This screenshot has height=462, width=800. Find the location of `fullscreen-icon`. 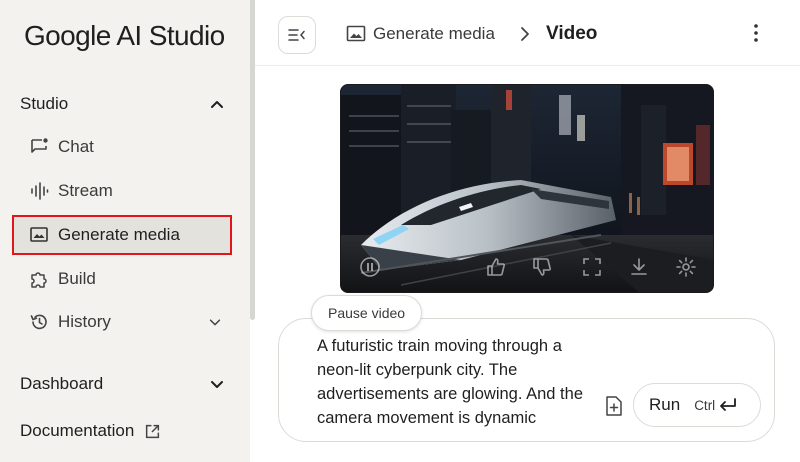

fullscreen-icon is located at coordinates (592, 267).